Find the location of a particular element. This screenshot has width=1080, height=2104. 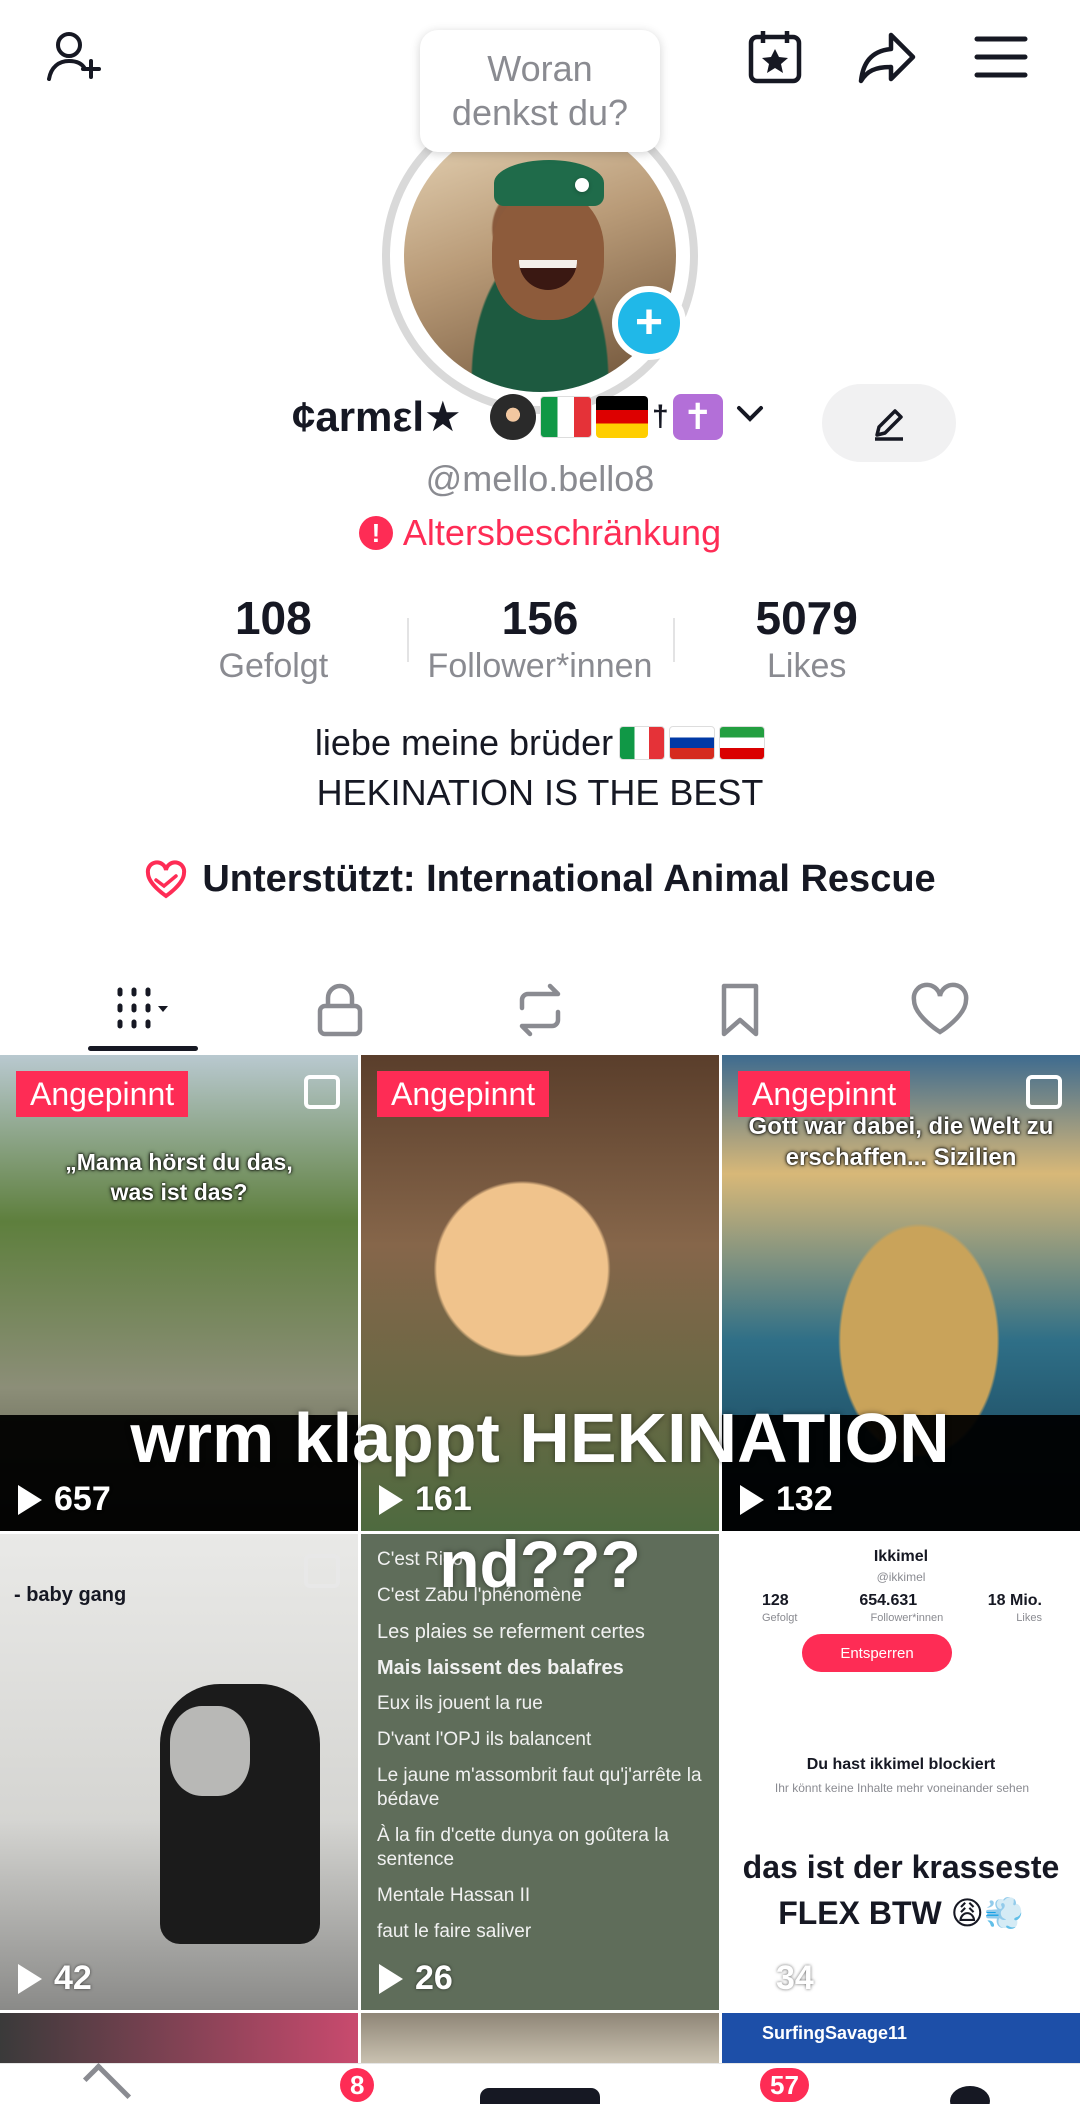

view-count: 161 is located at coordinates (425, 1499).